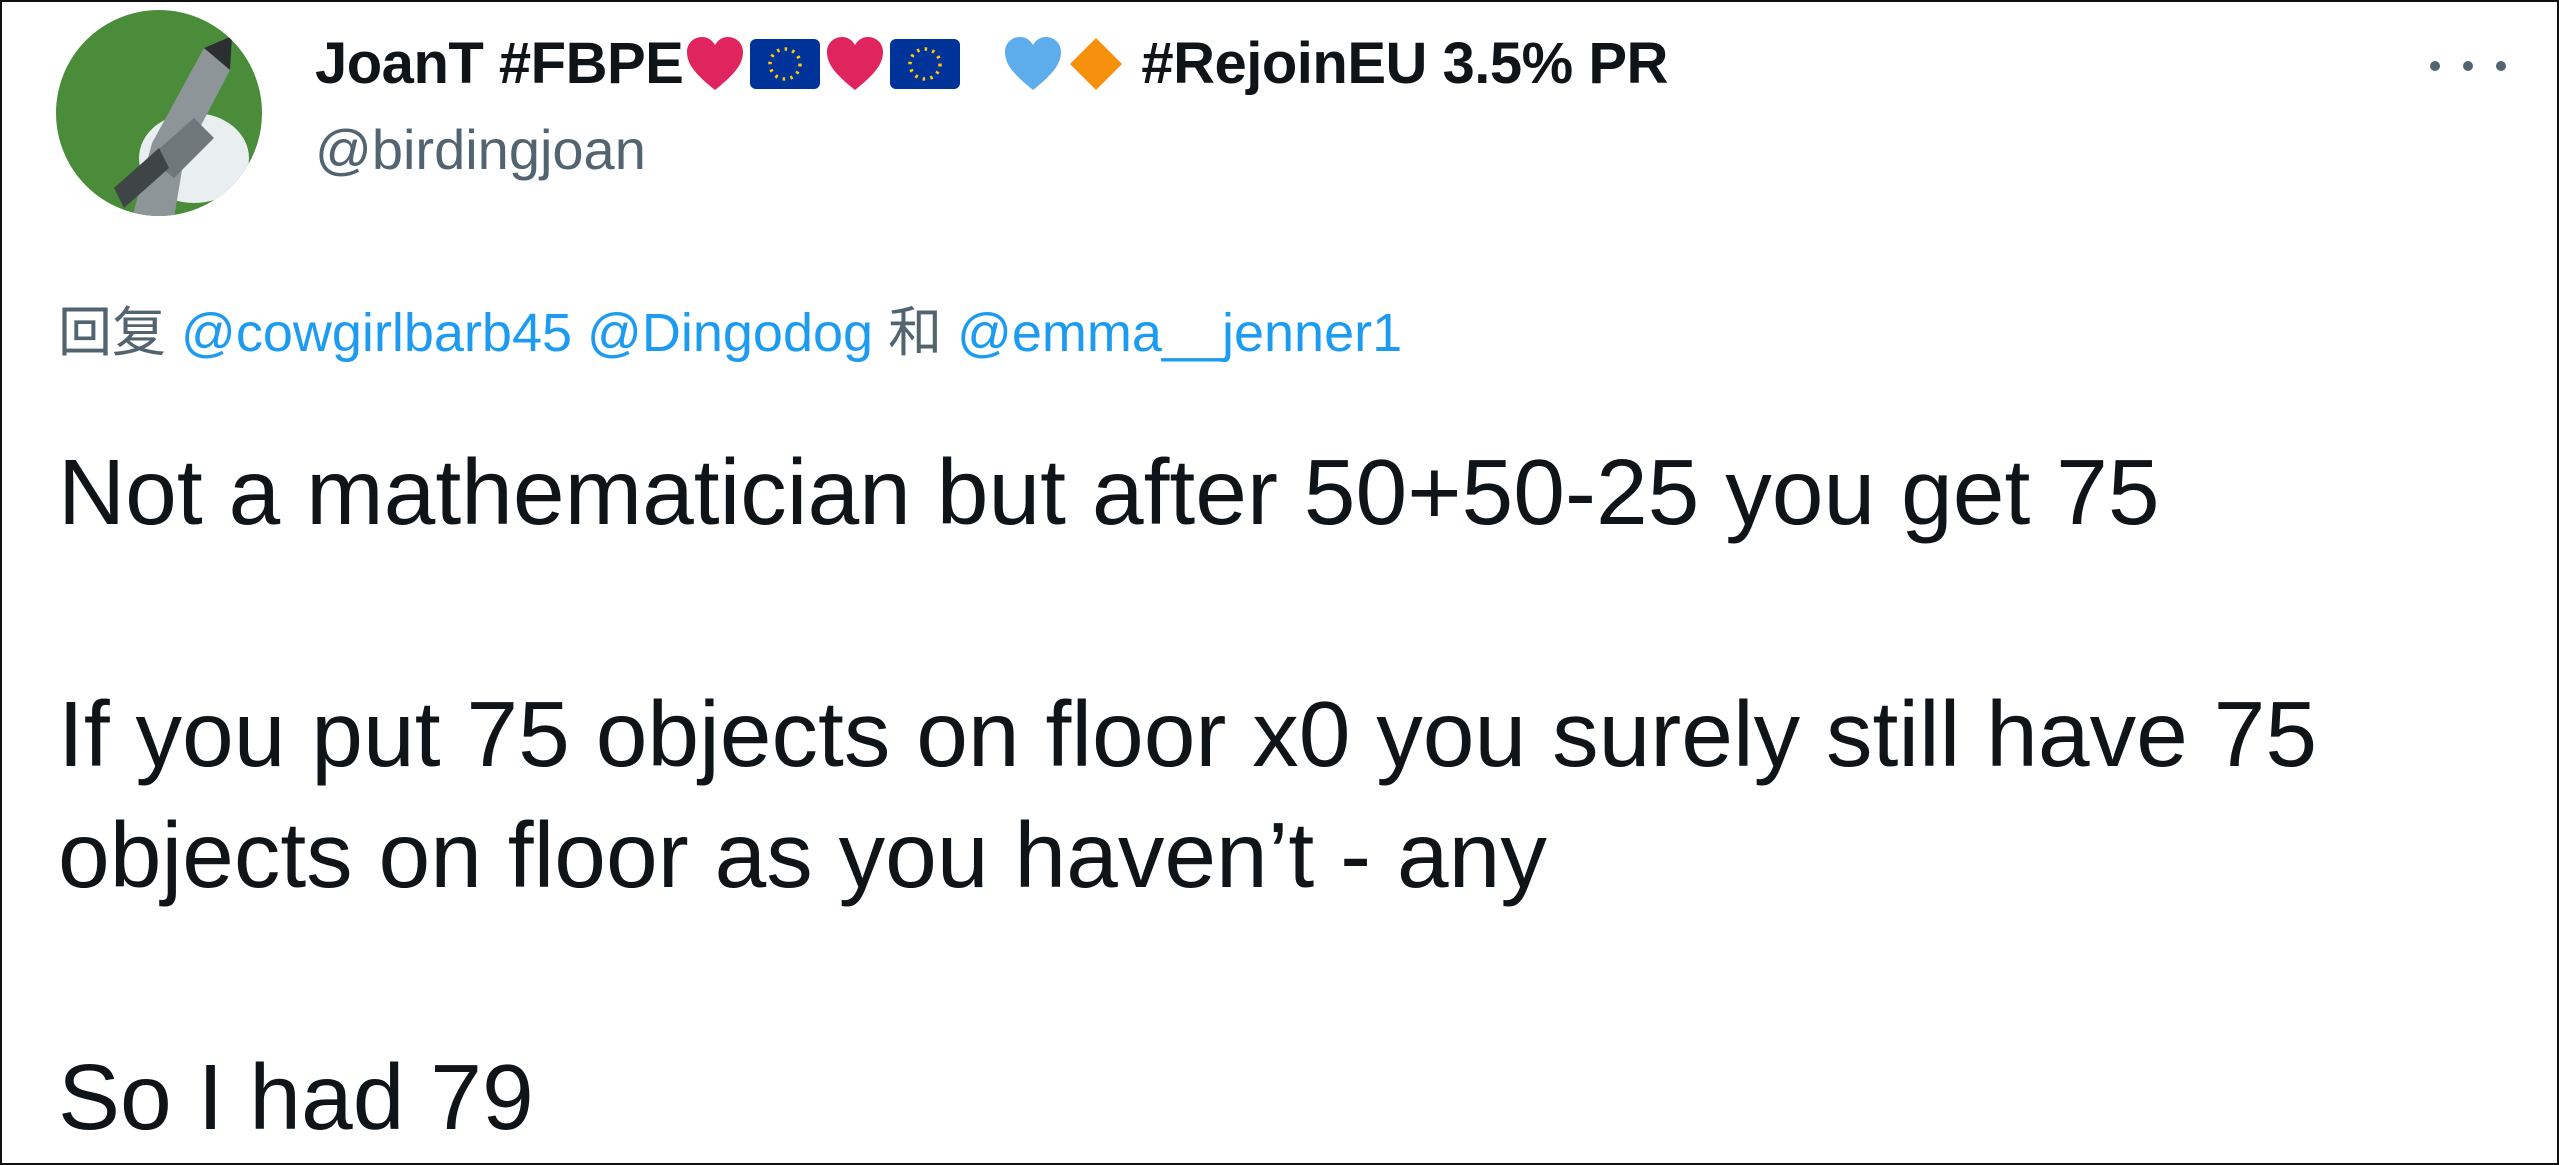 The height and width of the screenshot is (1165, 2559). What do you see at coordinates (991, 64) in the screenshot?
I see `author-display-name: JoanT #FBPE #RejoinEU 3.5% PR` at bounding box center [991, 64].